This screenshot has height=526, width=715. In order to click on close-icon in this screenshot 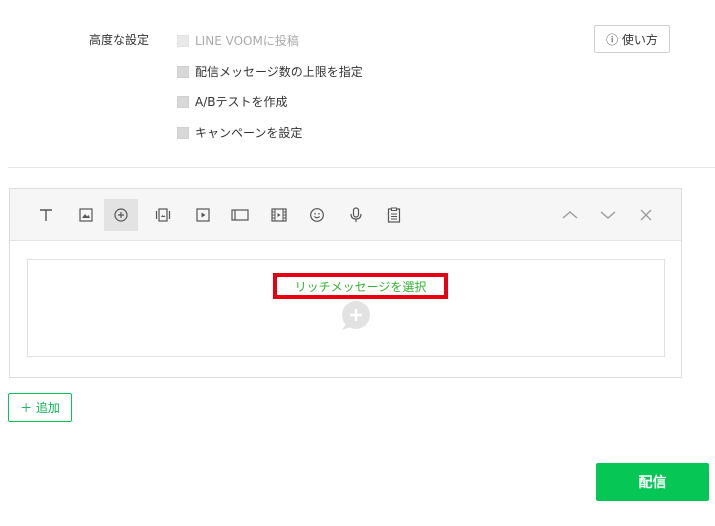, I will do `click(646, 215)`.